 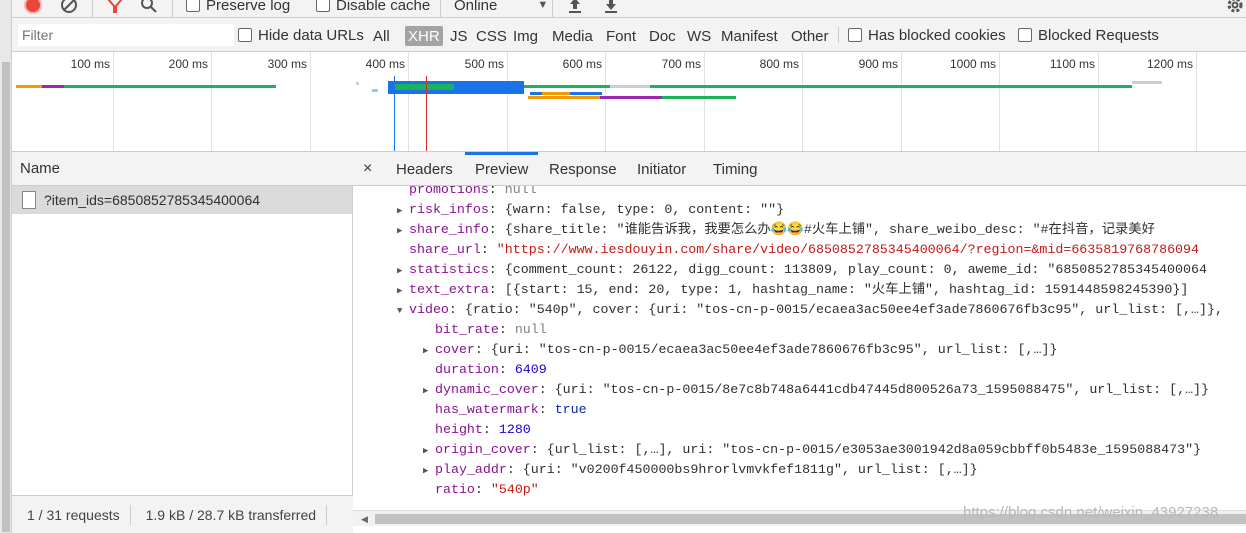 What do you see at coordinates (327, 514) in the screenshot?
I see `status-divider` at bounding box center [327, 514].